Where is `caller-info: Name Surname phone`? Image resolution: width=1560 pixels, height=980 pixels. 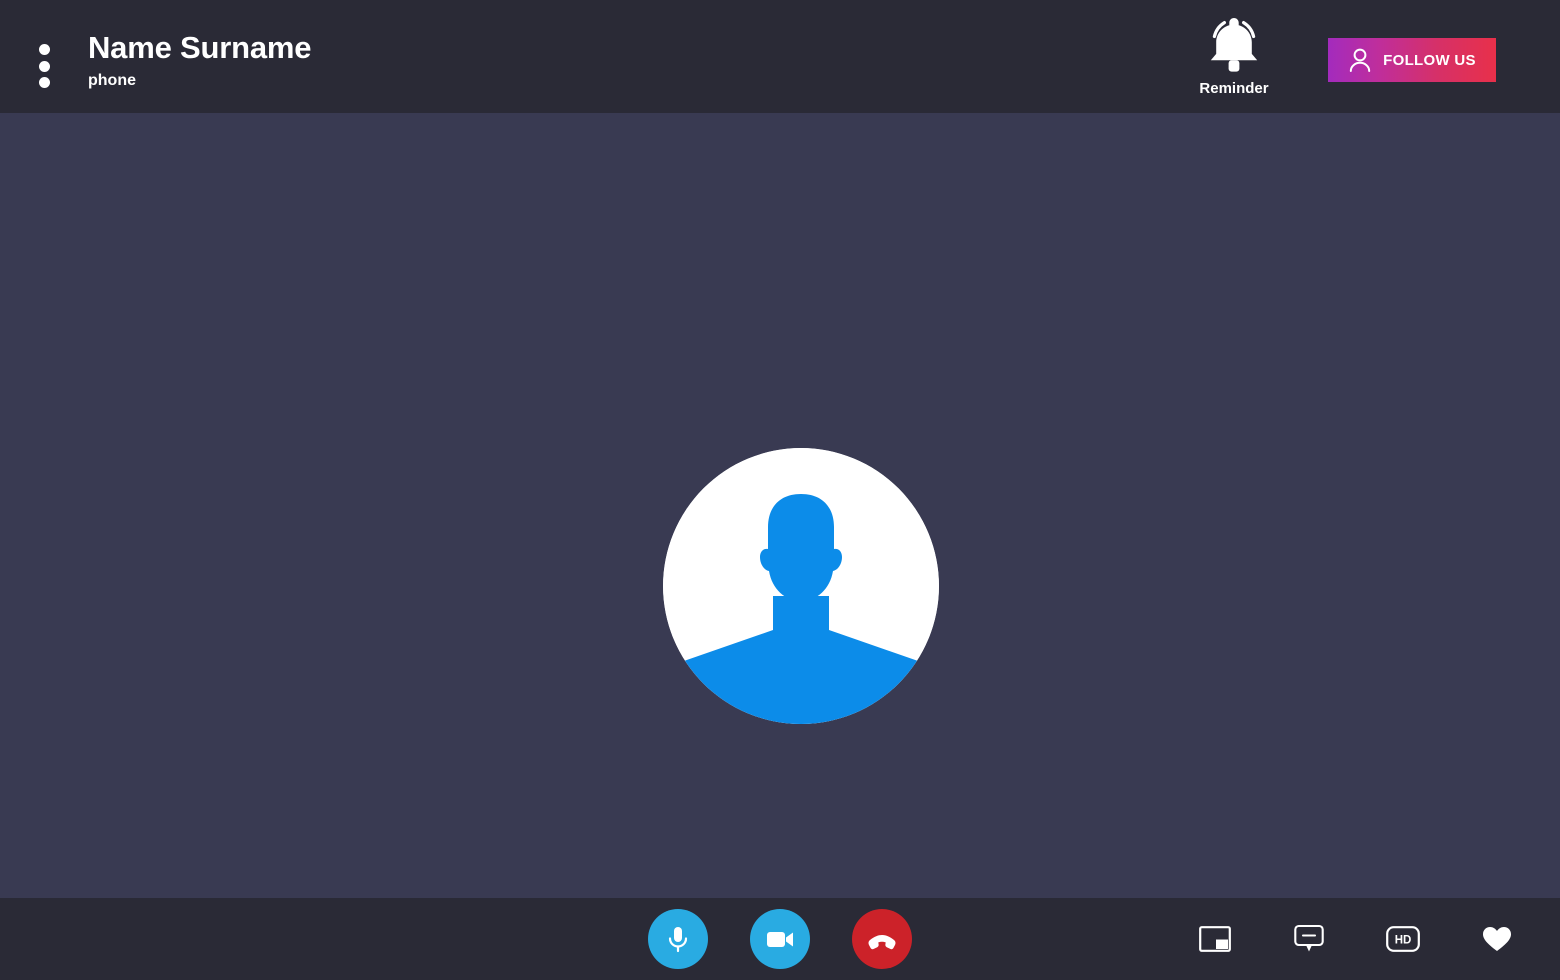
caller-info: Name Surname phone is located at coordinates (200, 59).